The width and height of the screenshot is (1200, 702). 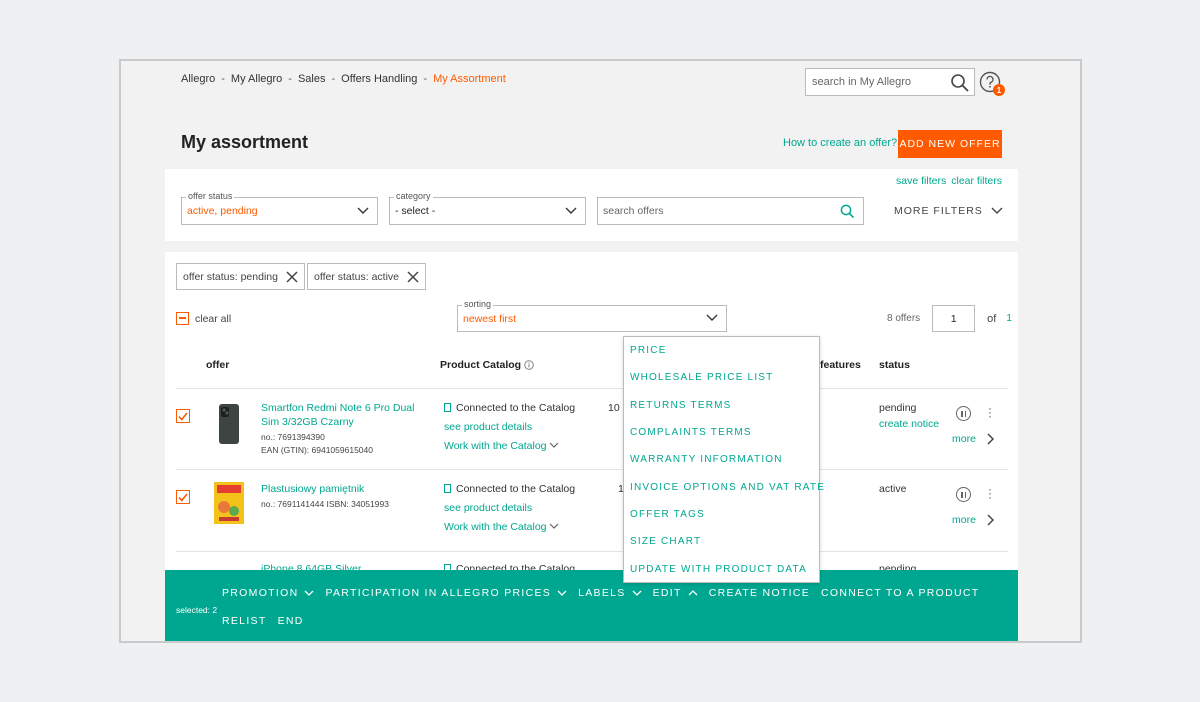 I want to click on price-cell: 10, so click(x=614, y=408).